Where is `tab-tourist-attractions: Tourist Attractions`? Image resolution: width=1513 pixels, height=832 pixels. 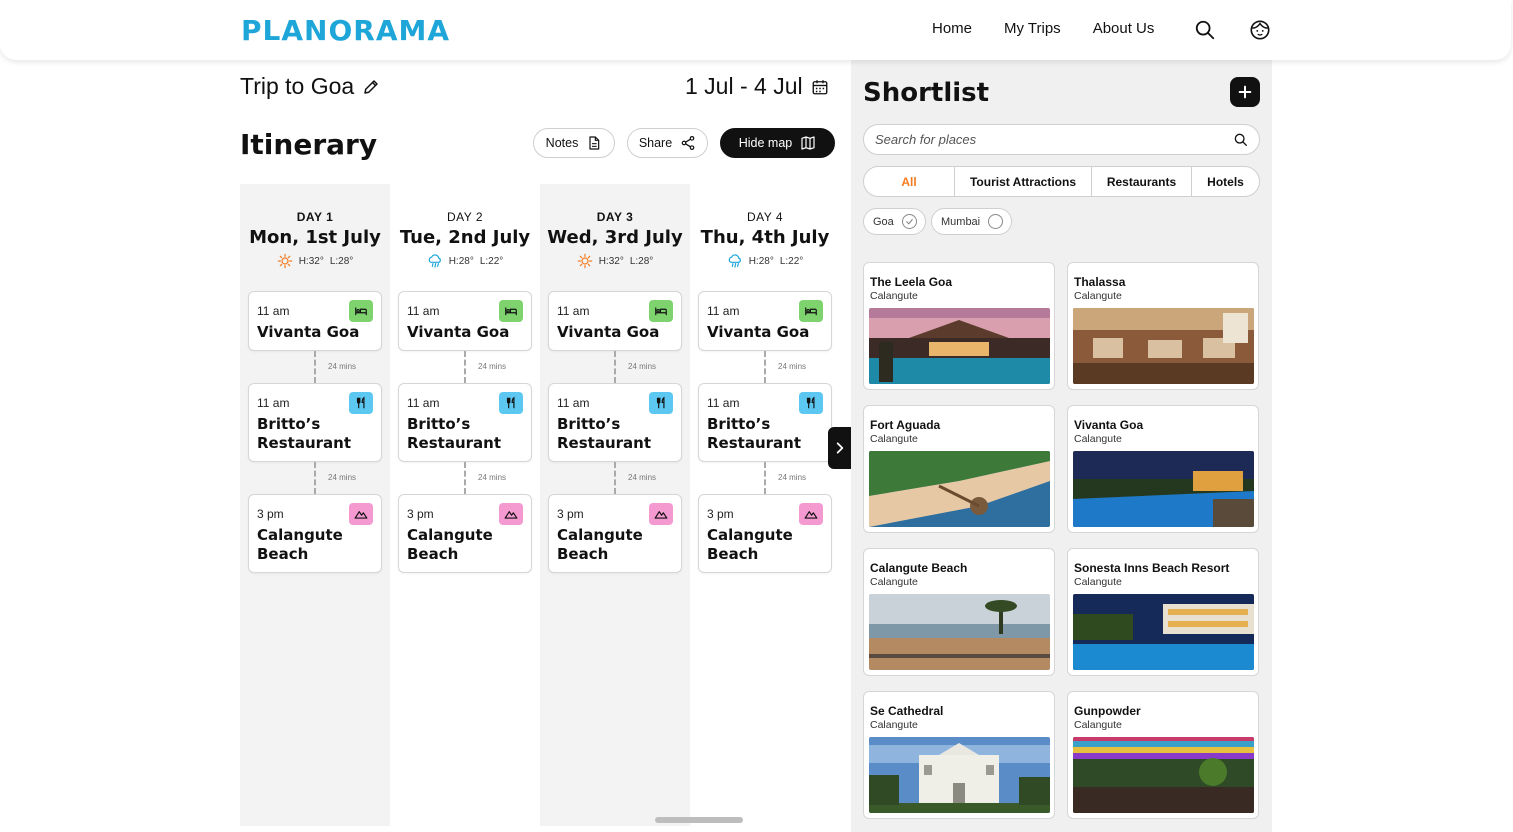
tab-tourist-attractions: Tourist Attractions is located at coordinates (1023, 181).